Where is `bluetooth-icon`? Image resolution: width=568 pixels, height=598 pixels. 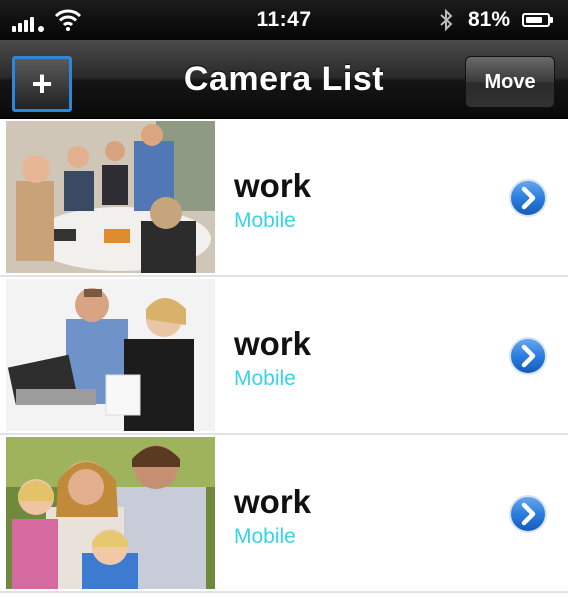
bluetooth-icon is located at coordinates (446, 20).